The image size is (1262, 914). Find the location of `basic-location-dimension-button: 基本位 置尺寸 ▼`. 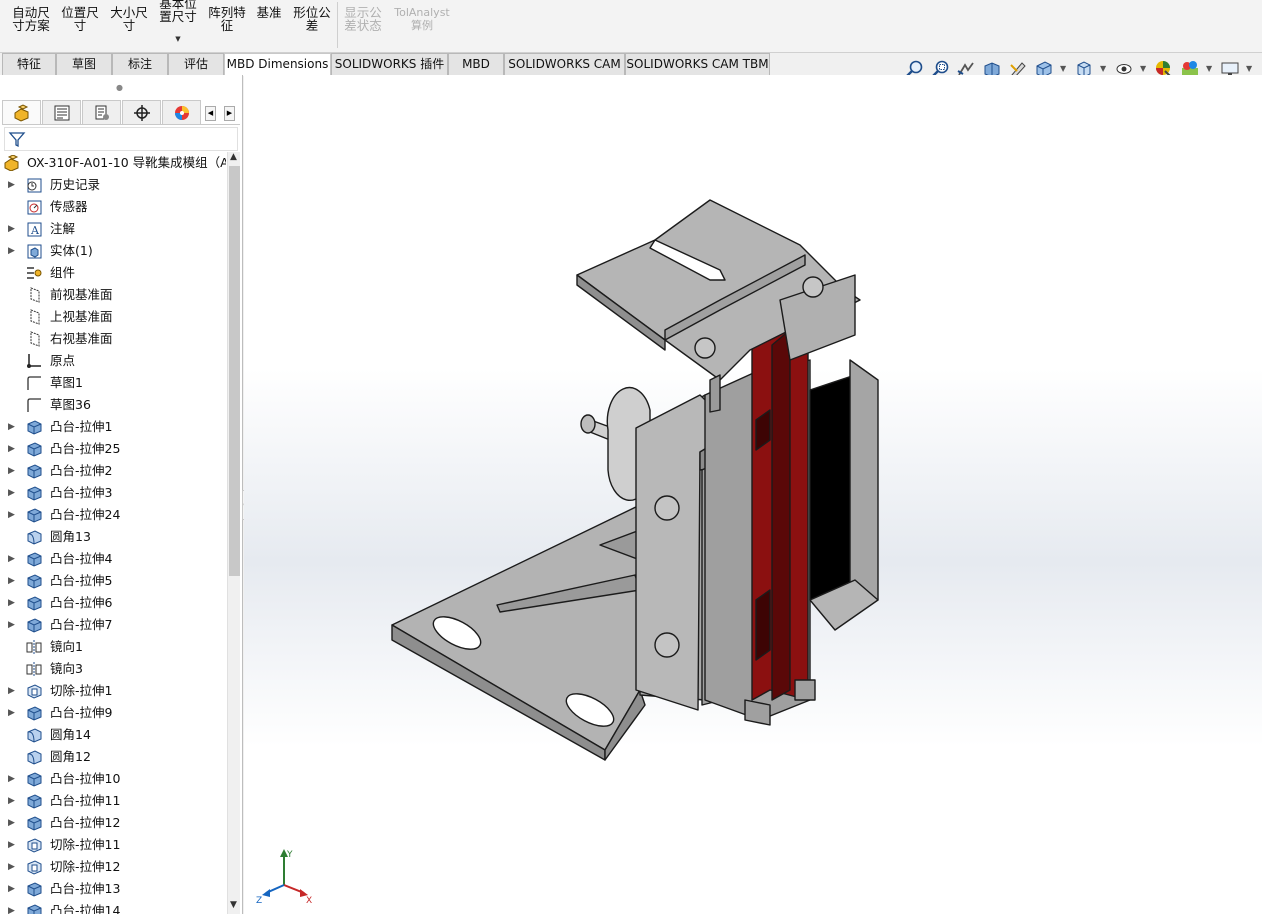

basic-location-dimension-button: 基本位 置尺寸 ▼ is located at coordinates (178, 21).